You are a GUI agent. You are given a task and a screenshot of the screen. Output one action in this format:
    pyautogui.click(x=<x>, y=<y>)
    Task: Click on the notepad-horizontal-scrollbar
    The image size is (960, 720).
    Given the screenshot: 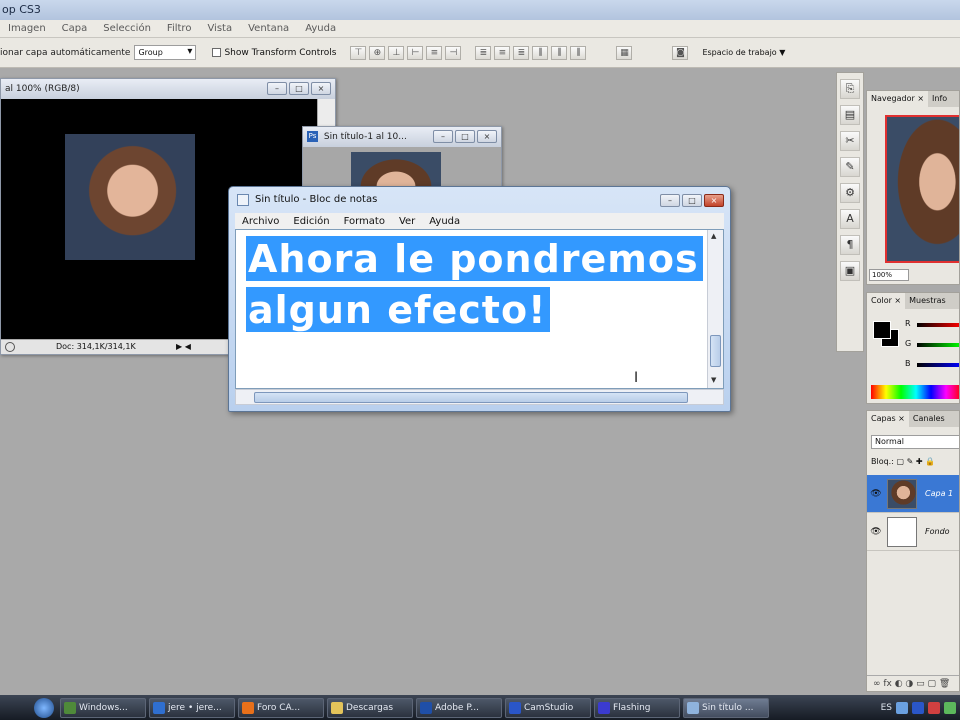 What is the action you would take?
    pyautogui.click(x=479, y=397)
    